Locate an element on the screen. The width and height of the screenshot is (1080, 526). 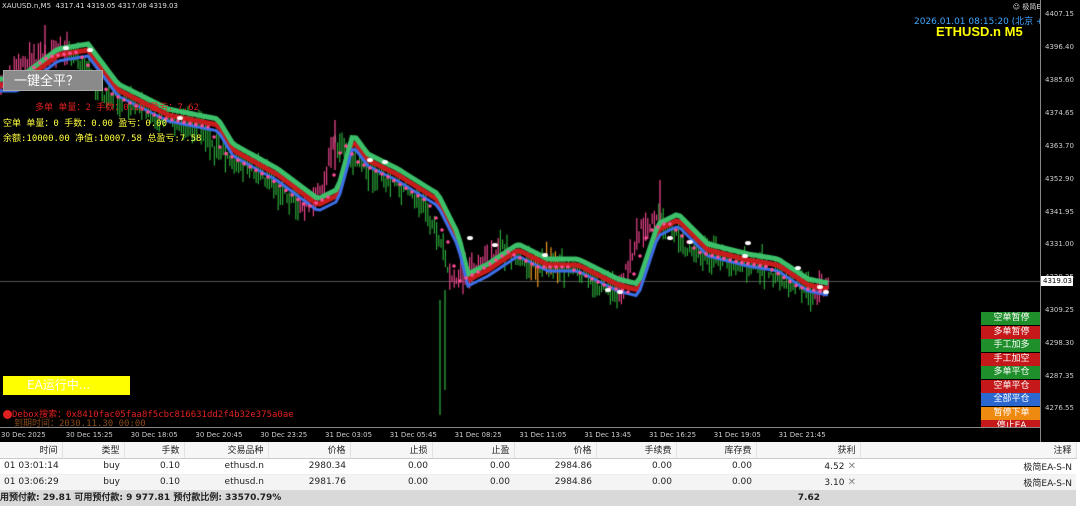
control-button: 暂停下单 is located at coordinates (1011, 413).